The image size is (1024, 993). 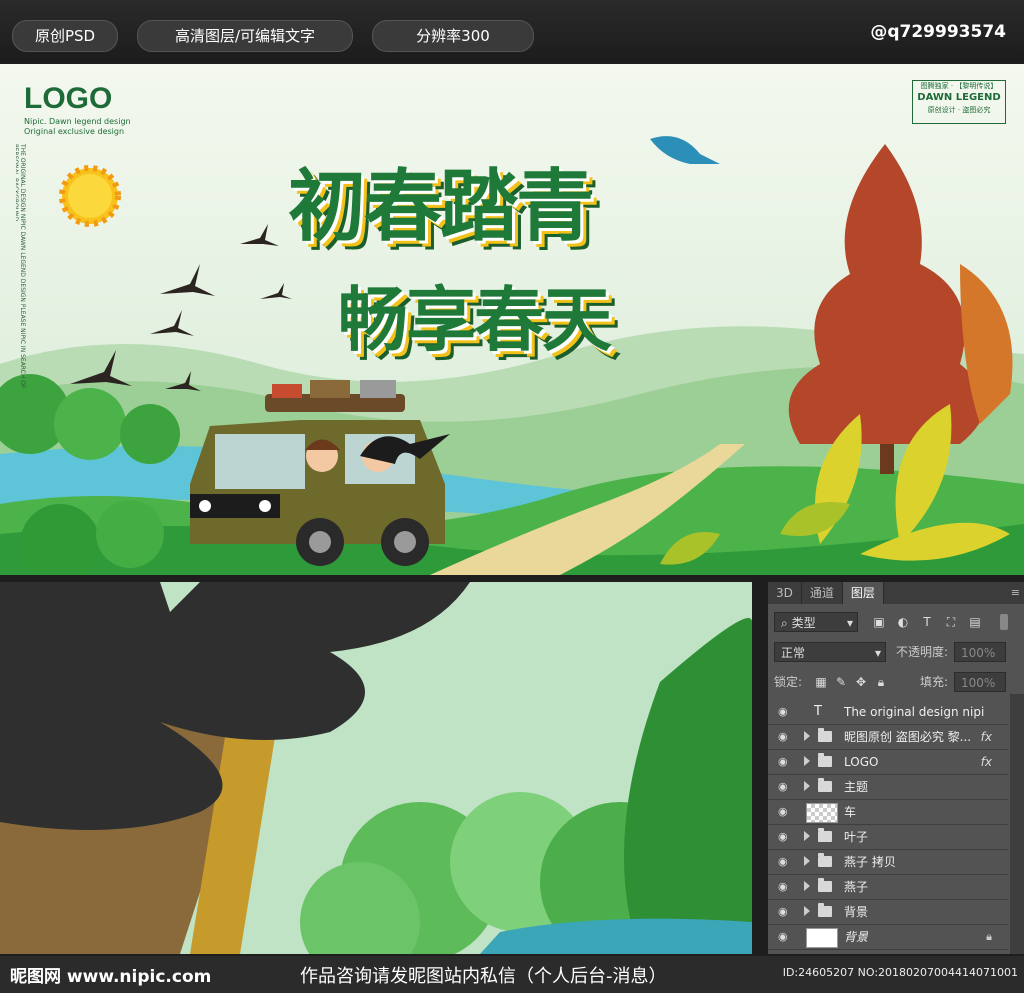 I want to click on layer-filter-select: ⌕ 类型 ▾, so click(x=816, y=622).